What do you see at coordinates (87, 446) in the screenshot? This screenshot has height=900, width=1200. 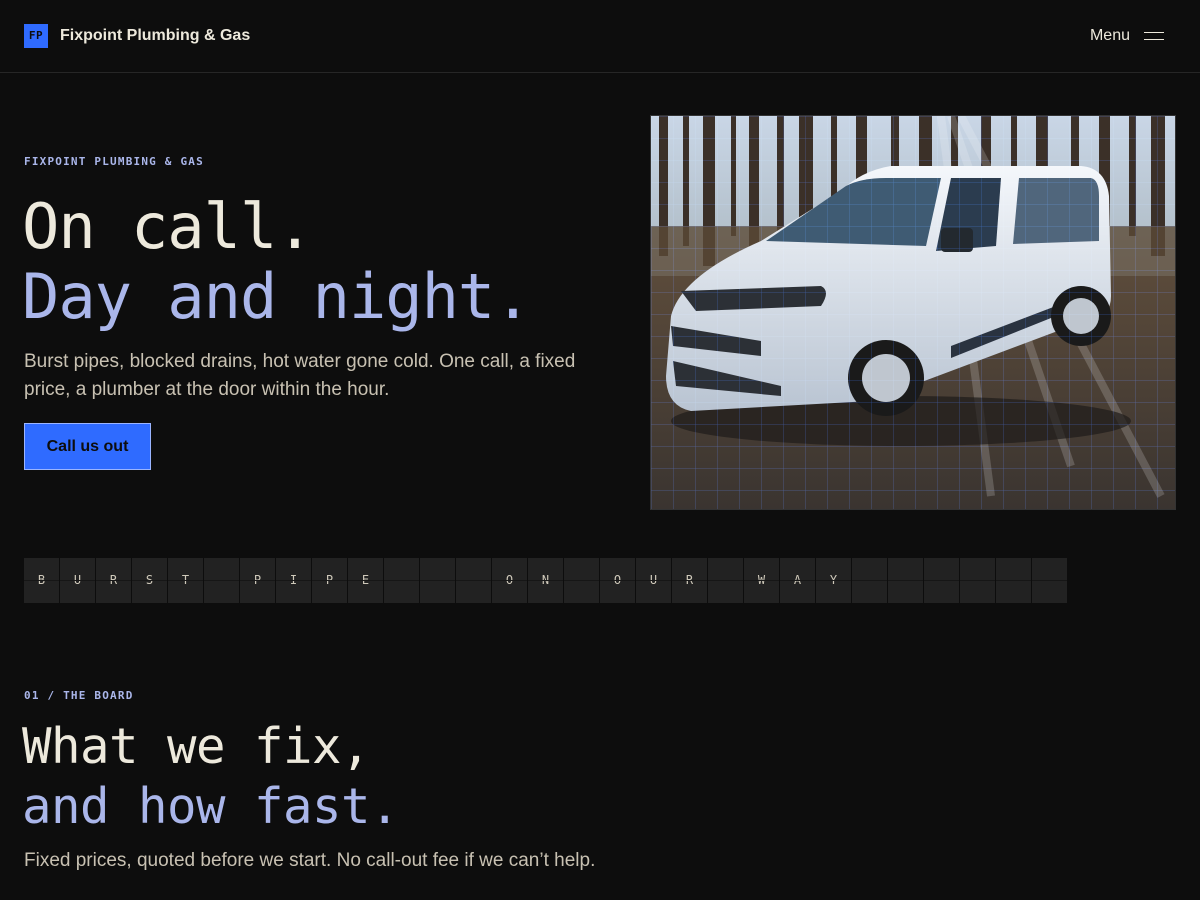 I see `call-us-out-button: Call us out` at bounding box center [87, 446].